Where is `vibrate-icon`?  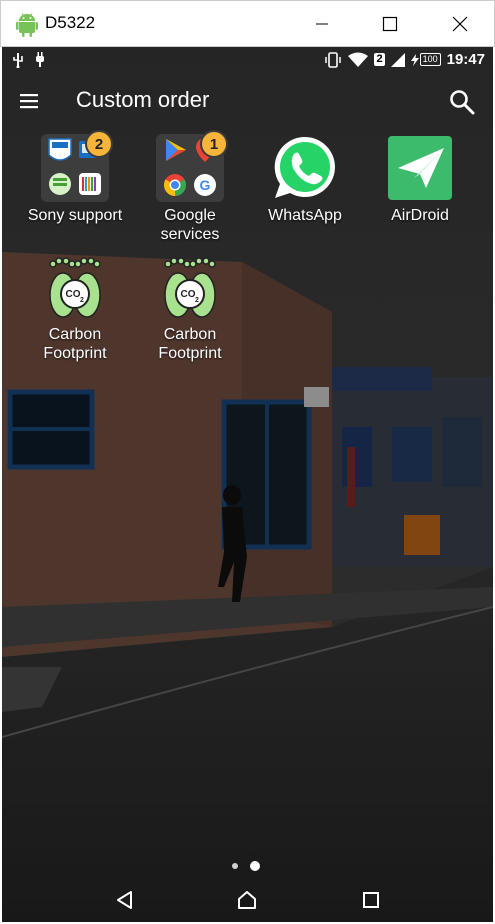
vibrate-icon is located at coordinates (333, 59).